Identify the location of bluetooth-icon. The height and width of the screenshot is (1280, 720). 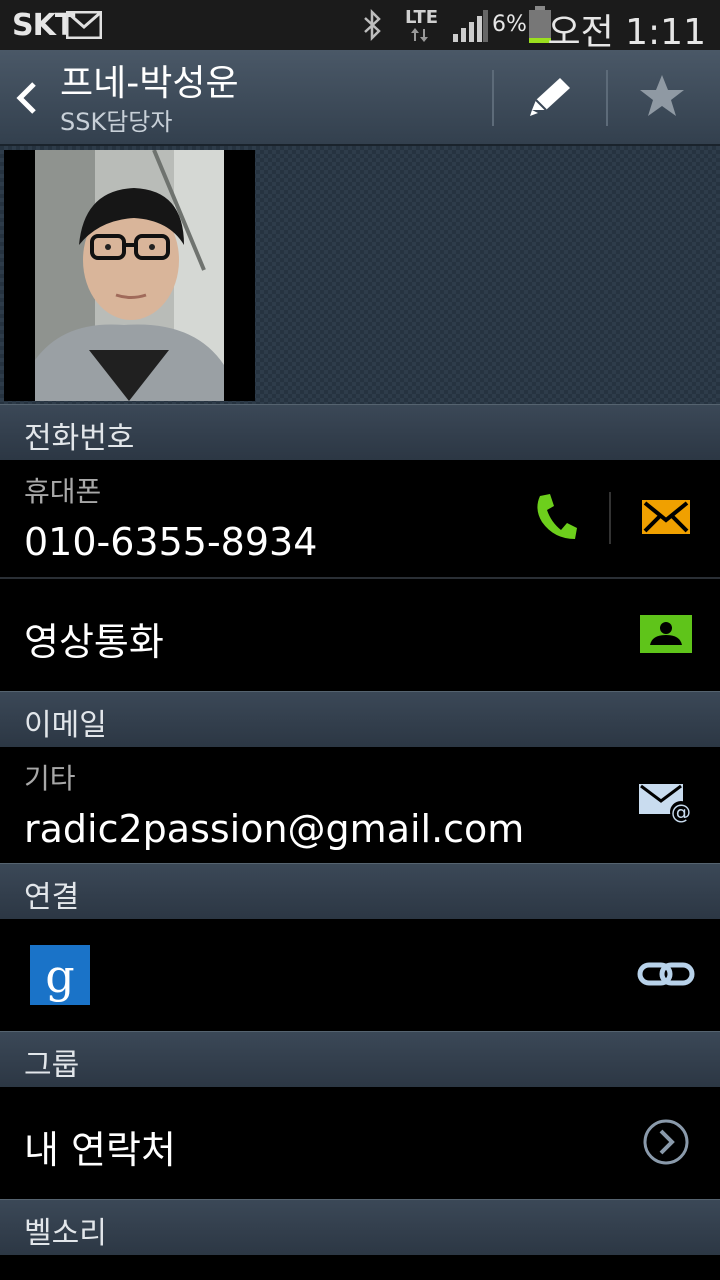
(373, 26).